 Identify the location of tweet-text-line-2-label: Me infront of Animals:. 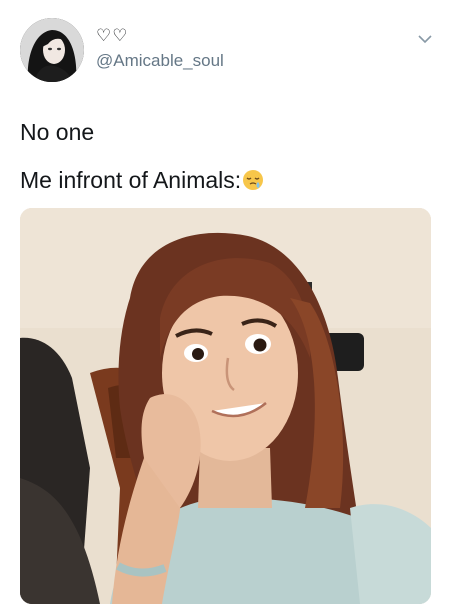
(131, 180).